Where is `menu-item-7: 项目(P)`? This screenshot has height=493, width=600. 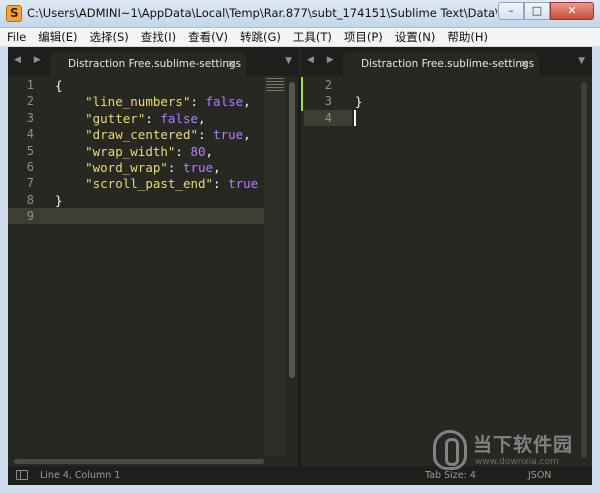
menu-item-7: 项目(P) is located at coordinates (363, 37).